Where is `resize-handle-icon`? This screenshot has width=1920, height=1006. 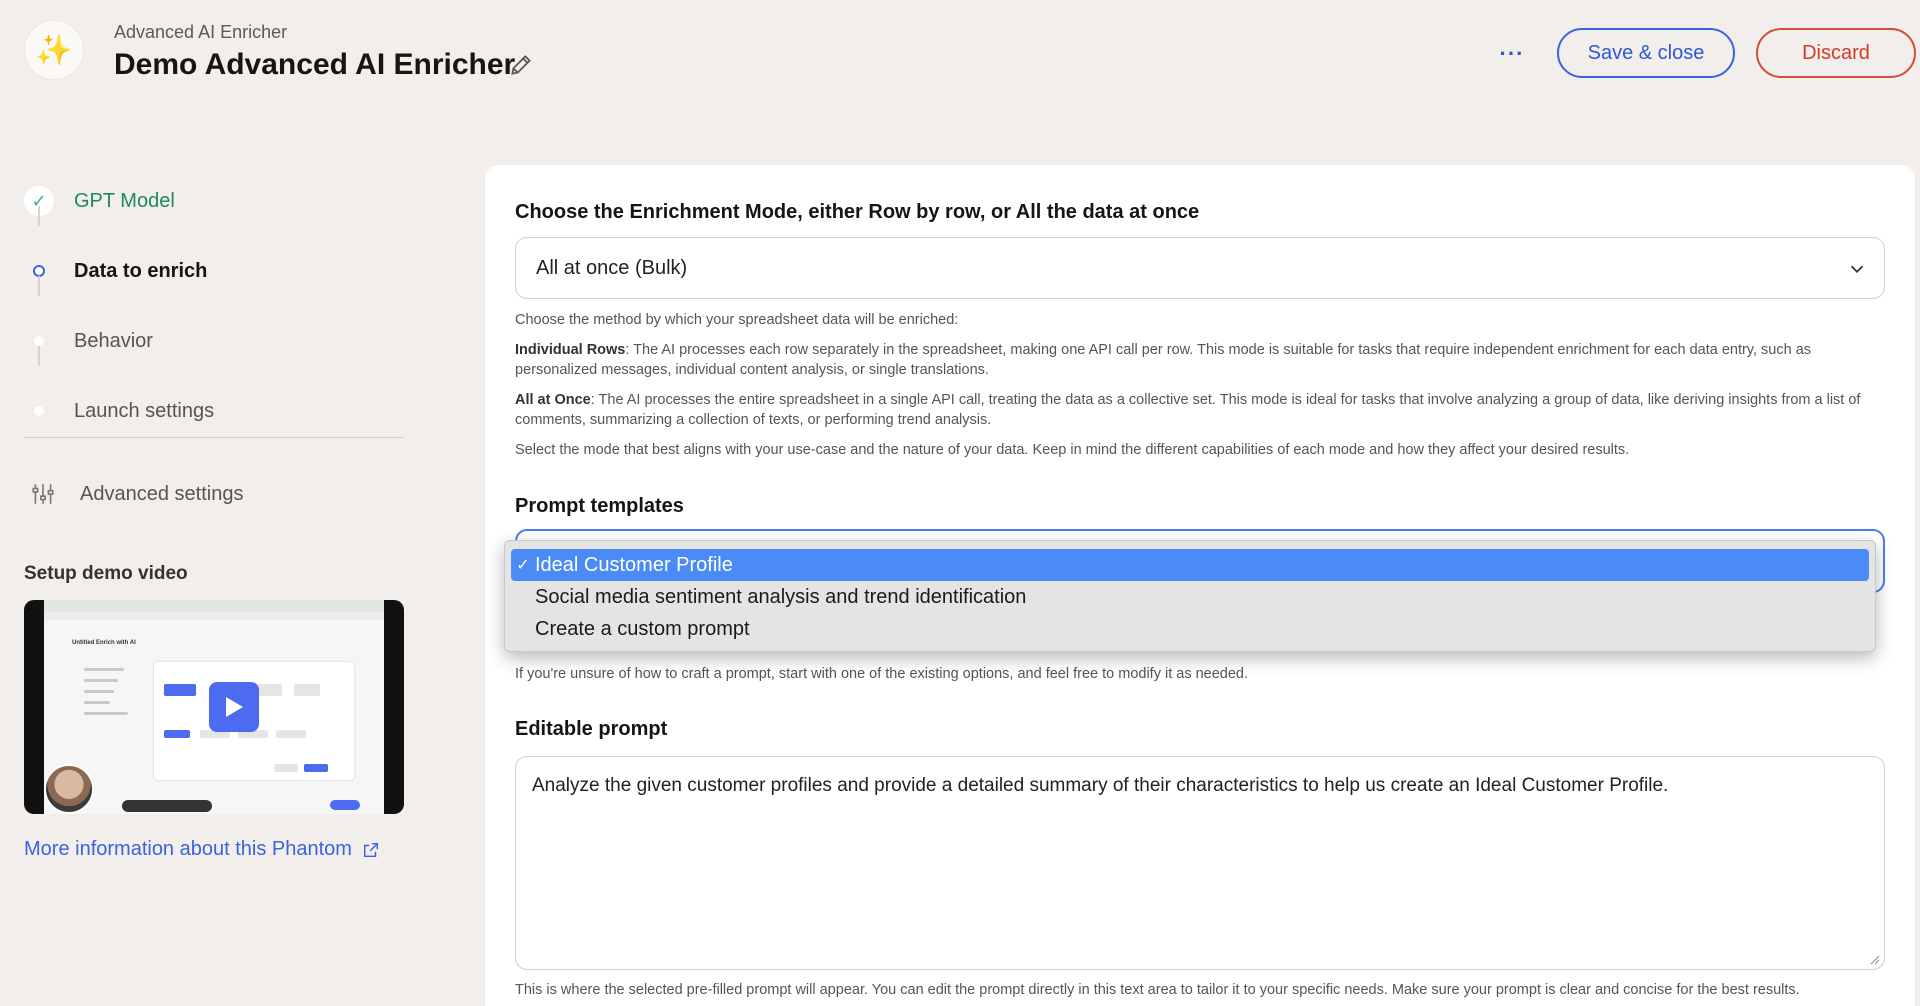
resize-handle-icon is located at coordinates (1874, 959).